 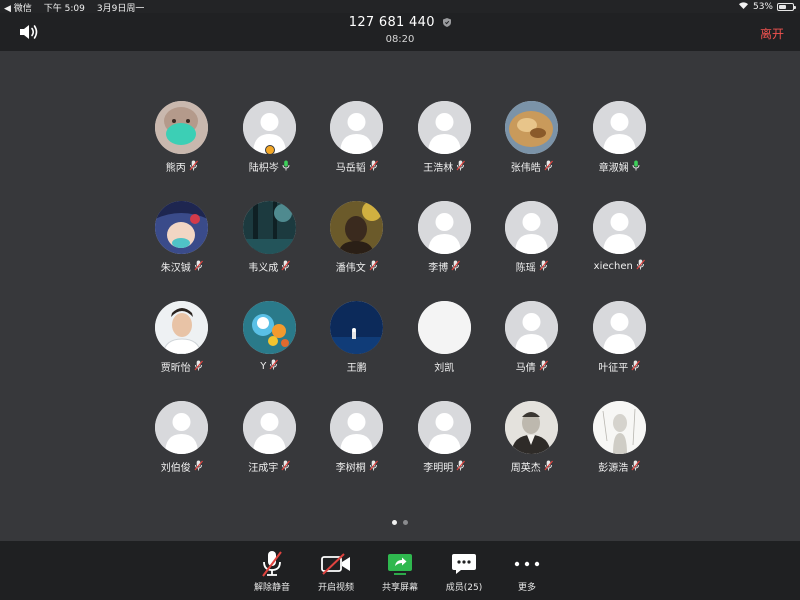 I want to click on participant-name-row: 朱汉铖, so click(x=182, y=266).